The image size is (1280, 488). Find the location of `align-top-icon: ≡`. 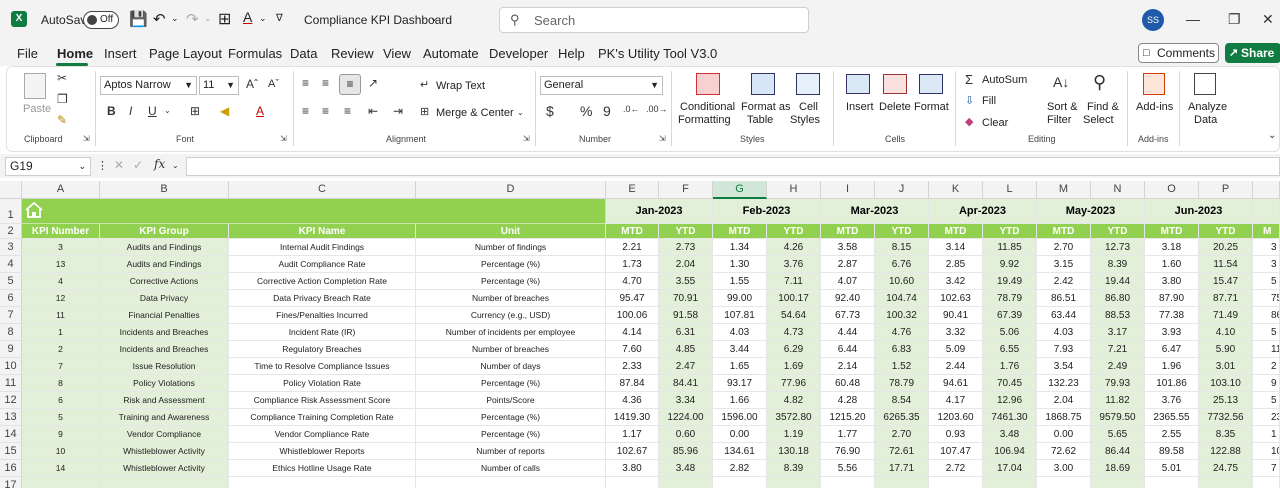

align-top-icon: ≡ is located at coordinates (305, 83).